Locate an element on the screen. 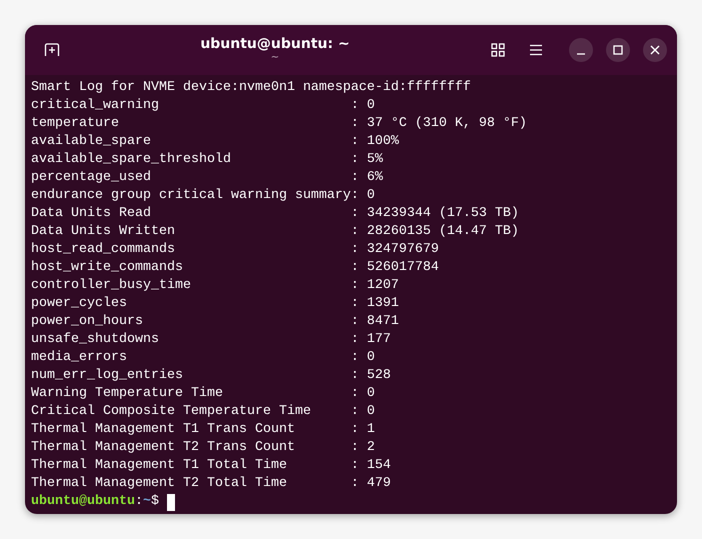 The height and width of the screenshot is (539, 702). output-line: power_on_hours : 8471 is located at coordinates (215, 322).